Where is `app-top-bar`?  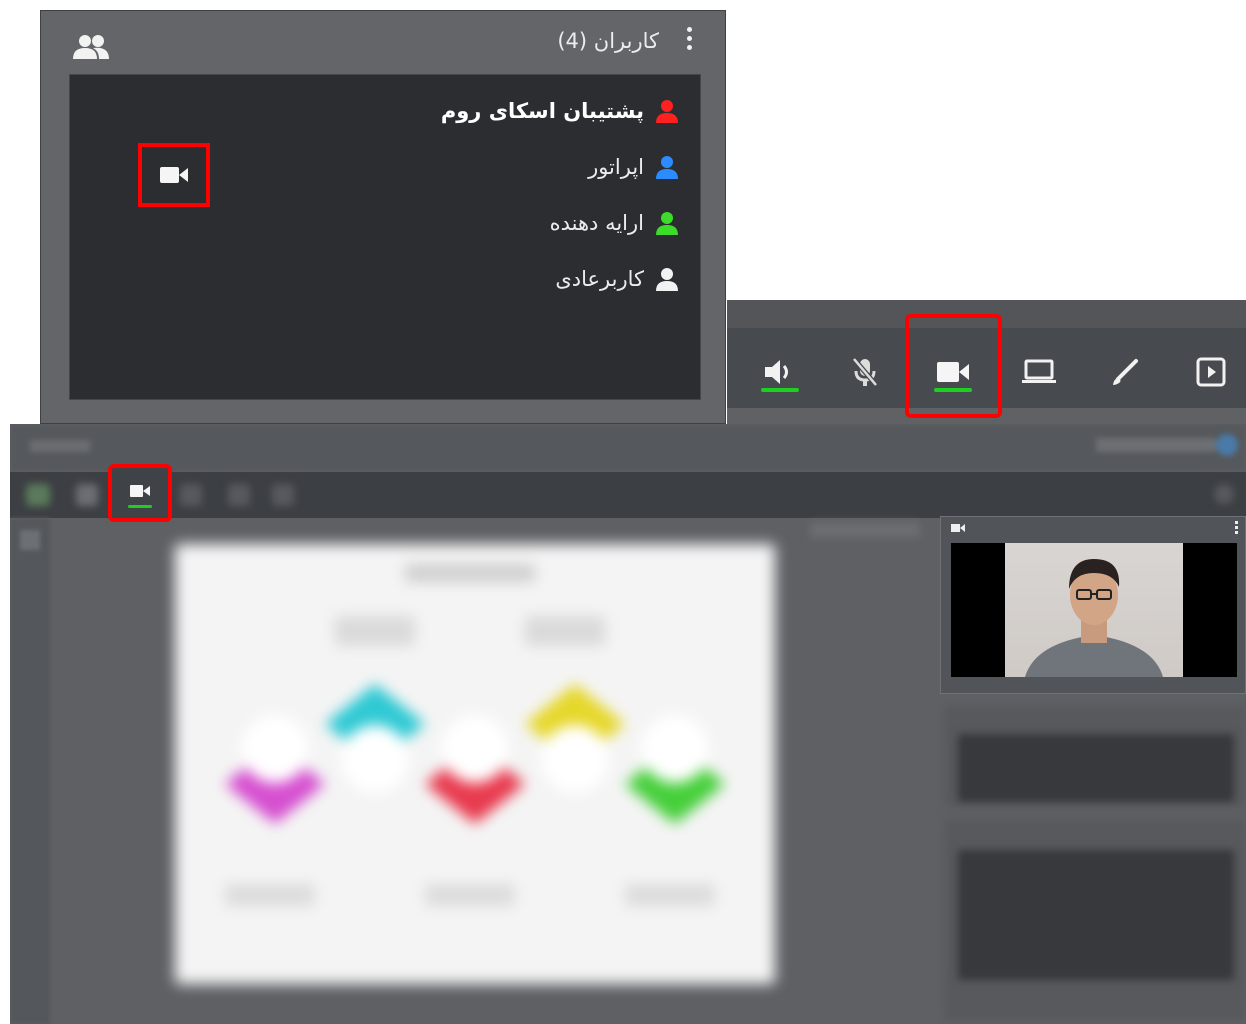 app-top-bar is located at coordinates (628, 448).